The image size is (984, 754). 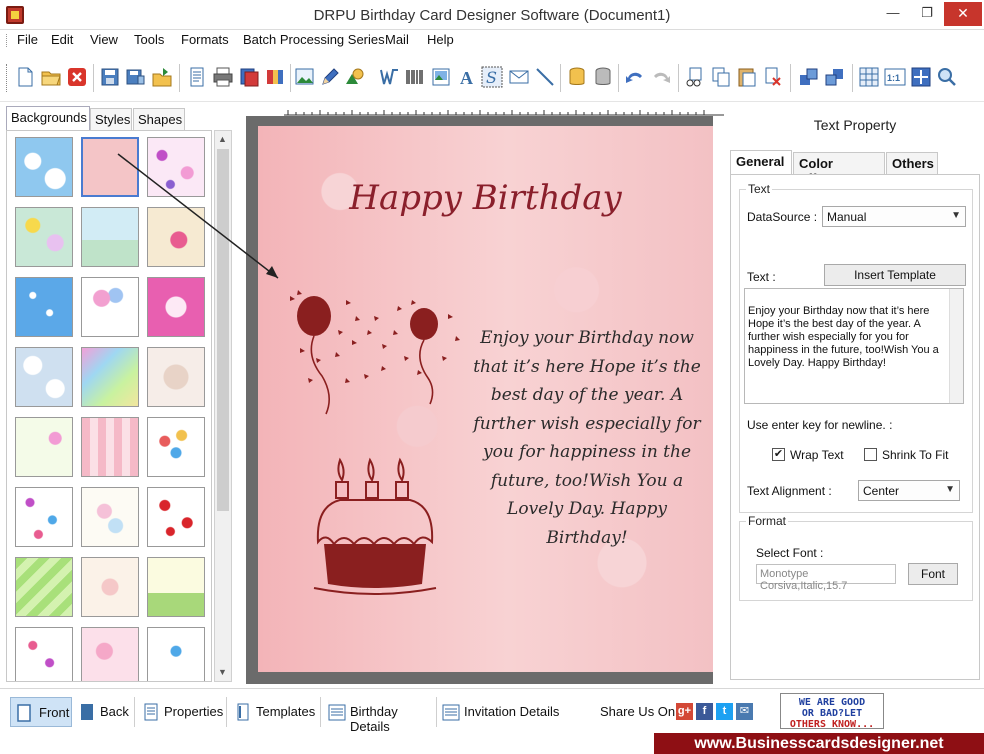 What do you see at coordinates (136, 77) in the screenshot?
I see `save-as-icon` at bounding box center [136, 77].